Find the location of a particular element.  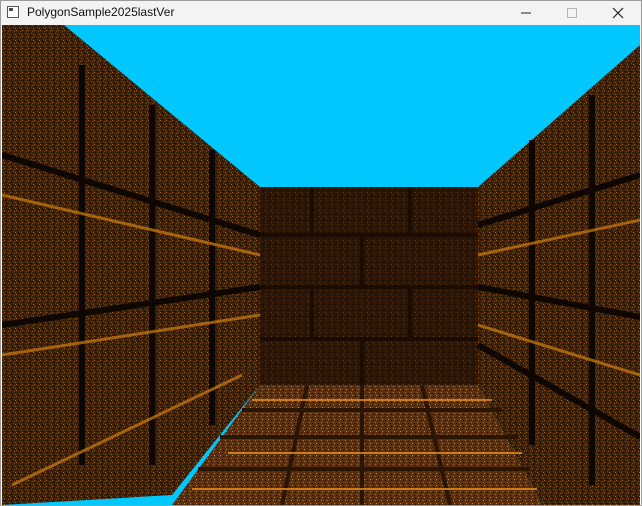

close-icon is located at coordinates (618, 13).